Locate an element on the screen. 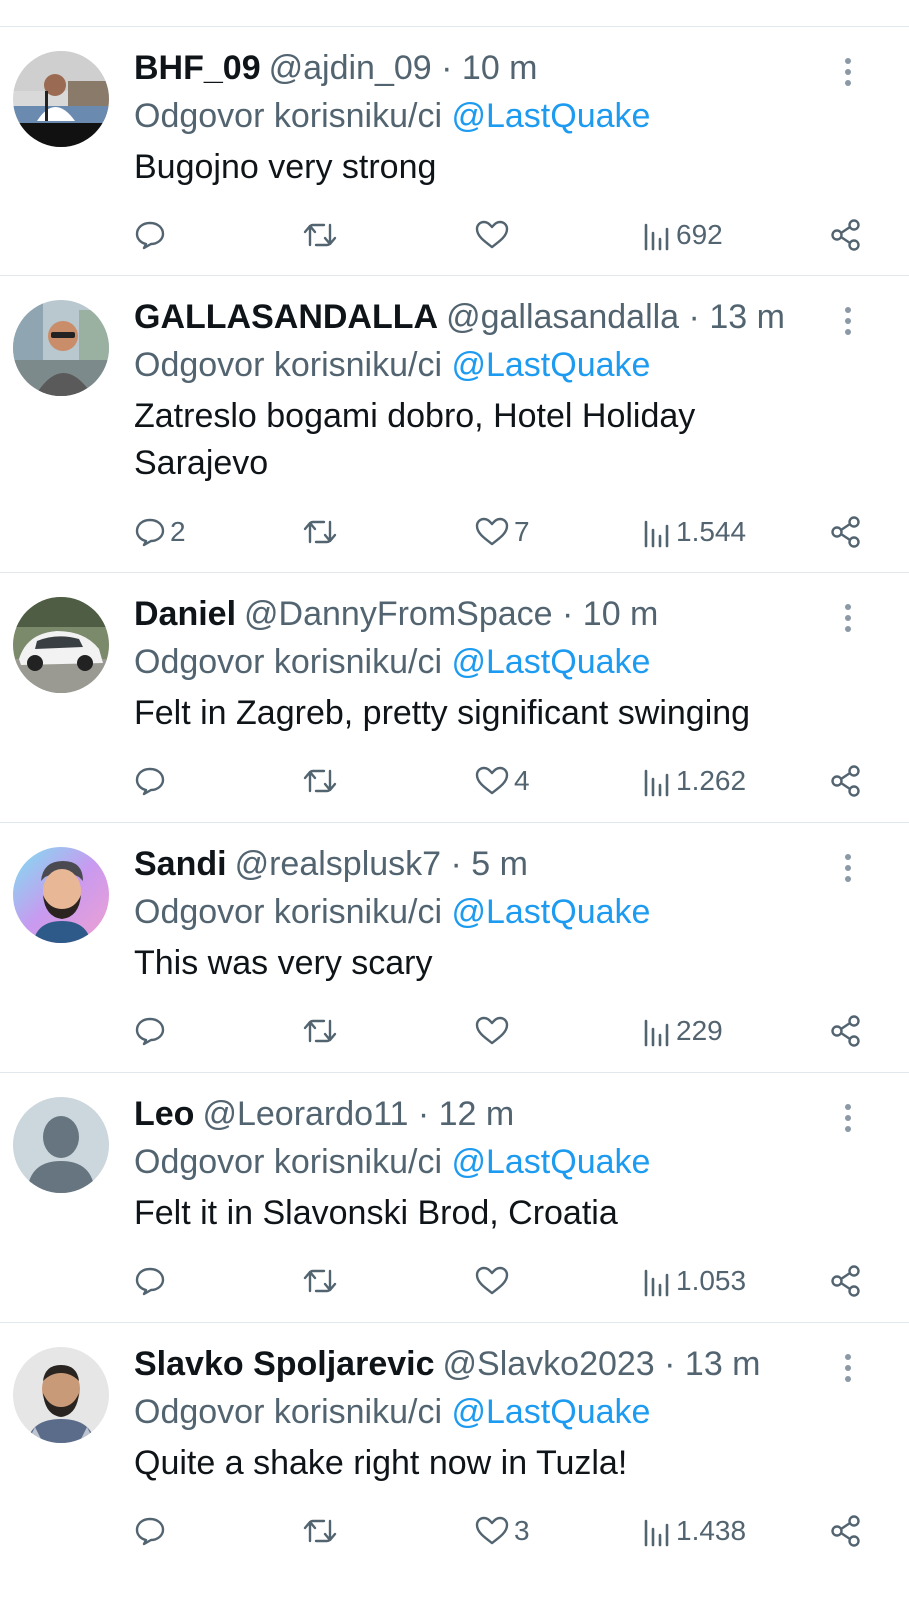 This screenshot has width=909, height=1600. views-button: 692 is located at coordinates (682, 235).